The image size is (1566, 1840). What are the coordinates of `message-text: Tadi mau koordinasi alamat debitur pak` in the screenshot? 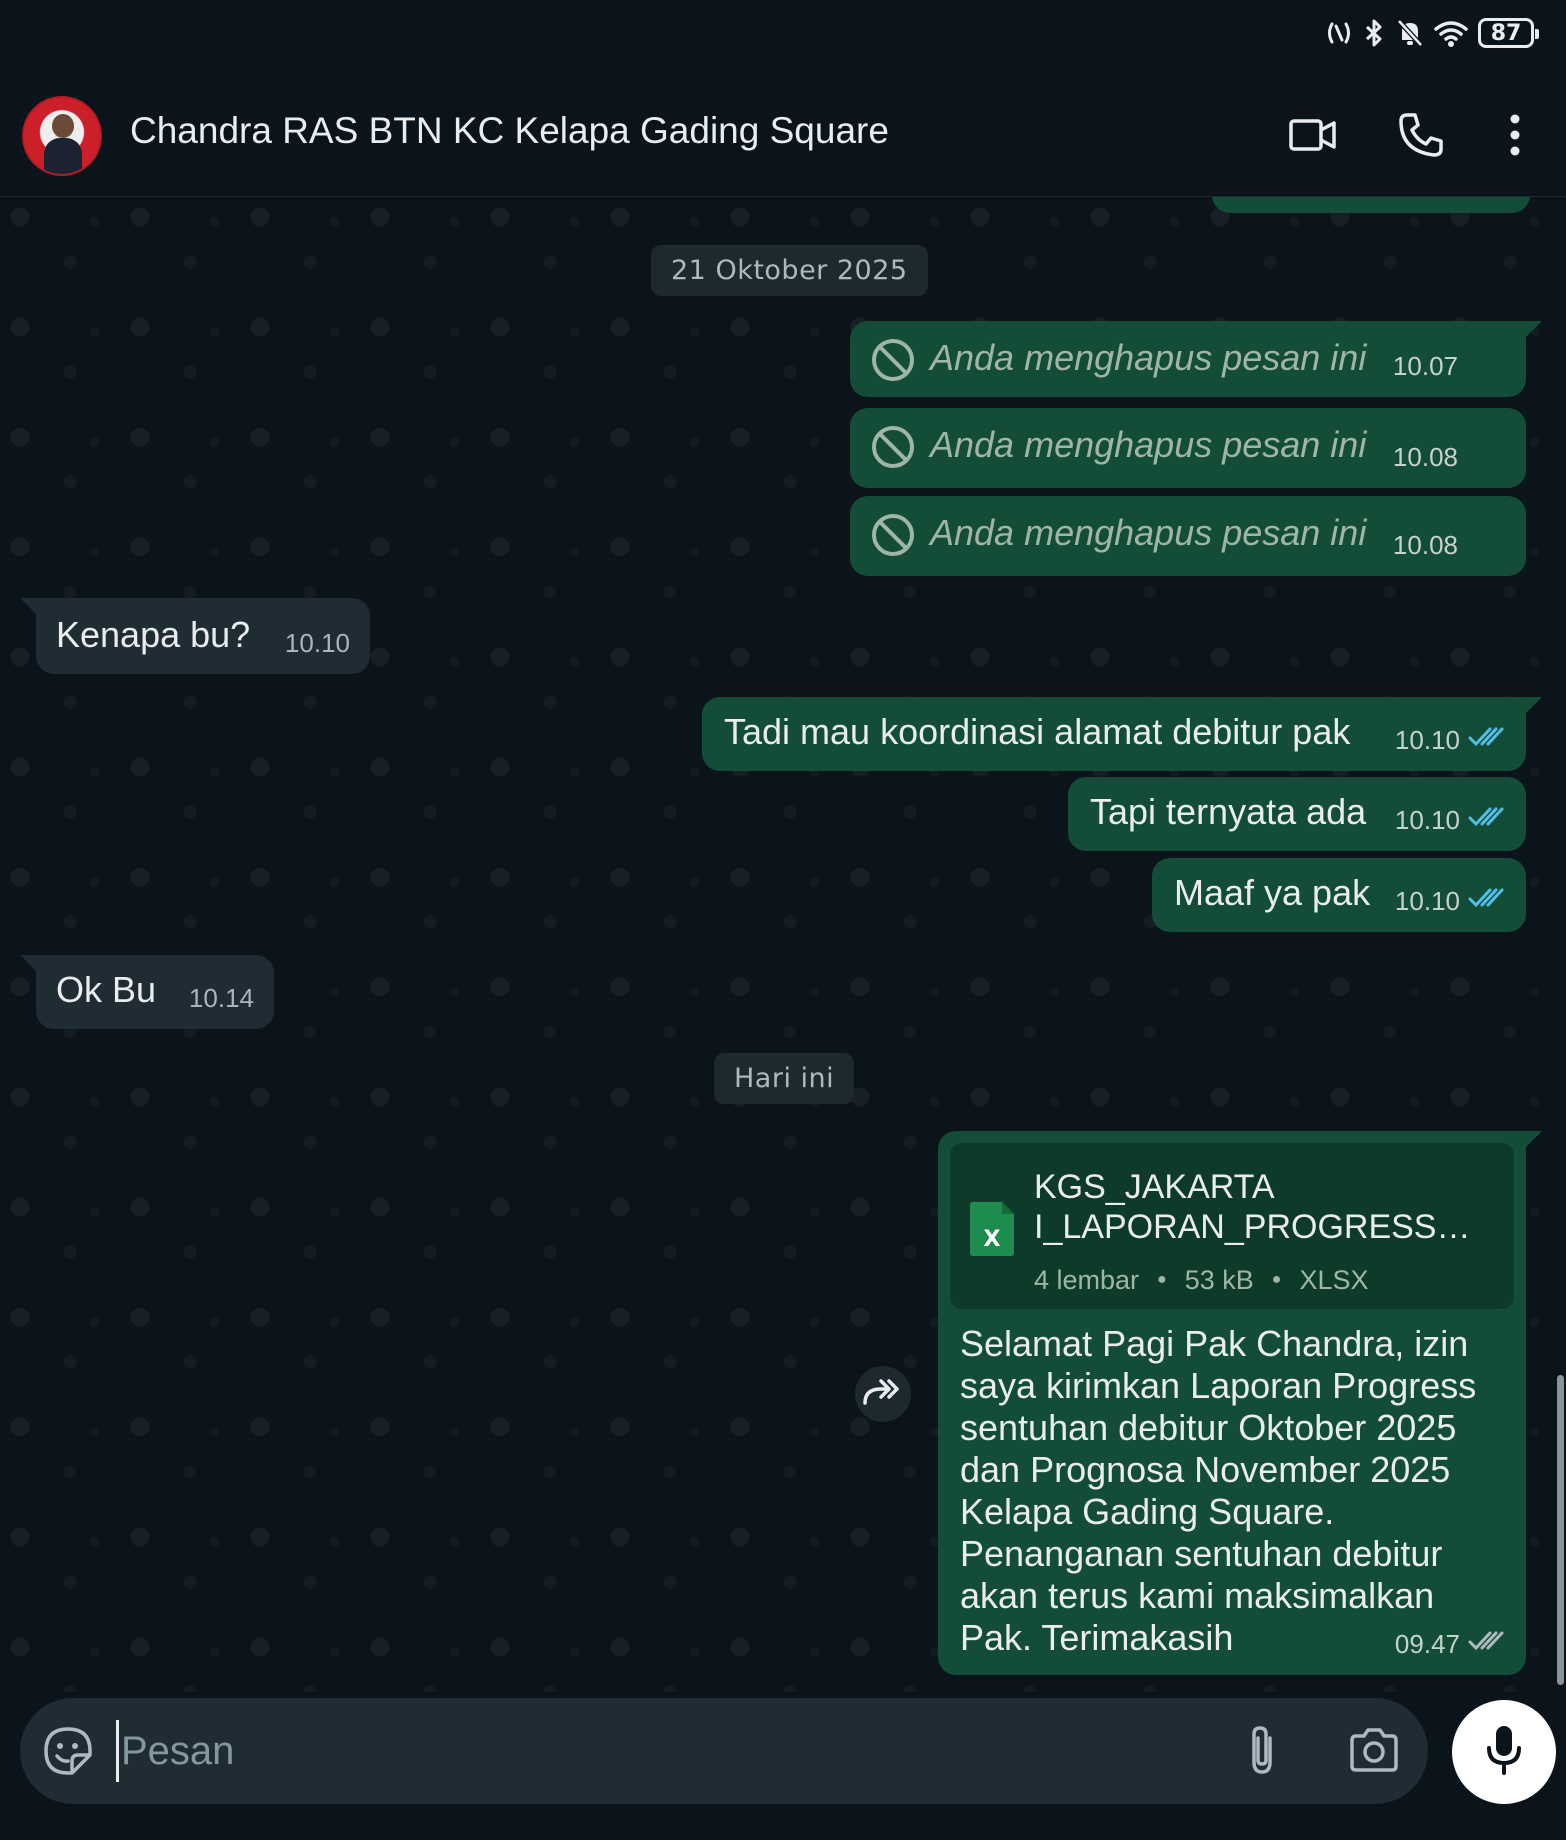 It's located at (1037, 731).